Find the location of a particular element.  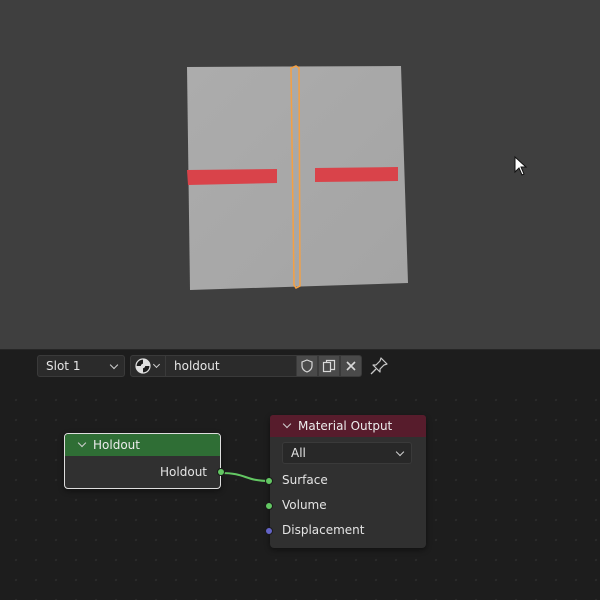

node-title: Material Output is located at coordinates (345, 426).